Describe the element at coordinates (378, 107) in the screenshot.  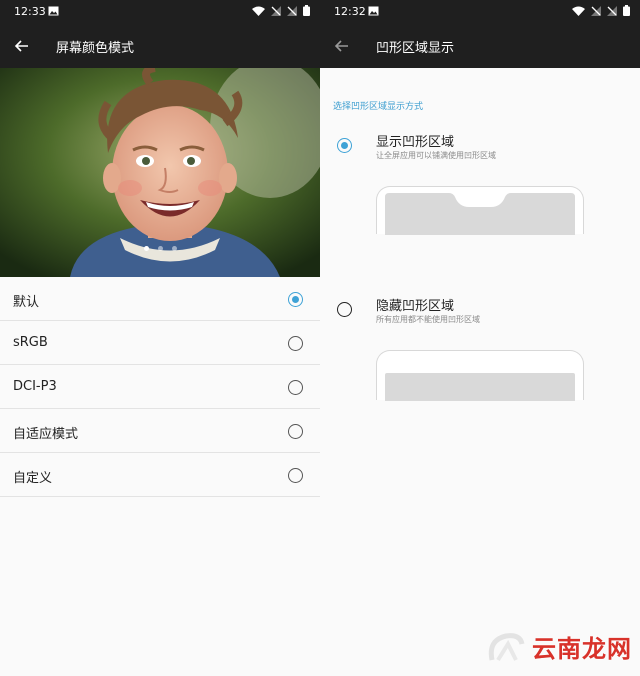
I see `section-header: 选择凹形区域显示方式` at that location.